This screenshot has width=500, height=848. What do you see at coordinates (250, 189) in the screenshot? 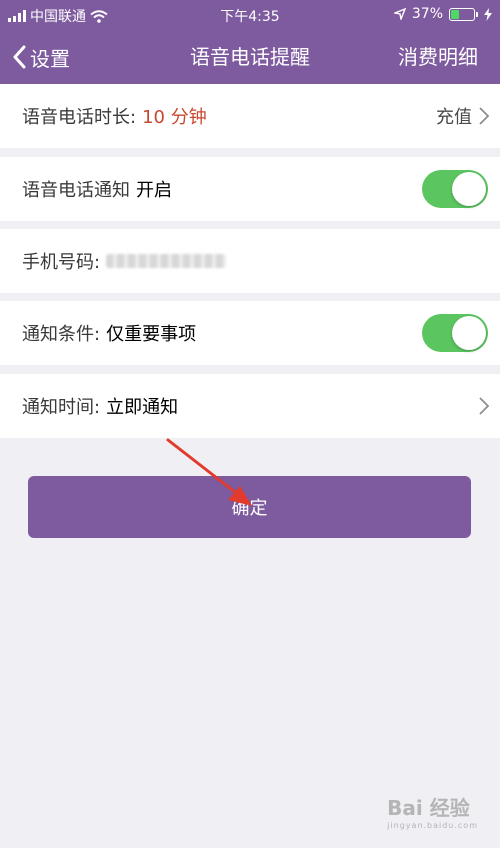
I see `voice-notify-row: 语音电话通知 开启` at bounding box center [250, 189].